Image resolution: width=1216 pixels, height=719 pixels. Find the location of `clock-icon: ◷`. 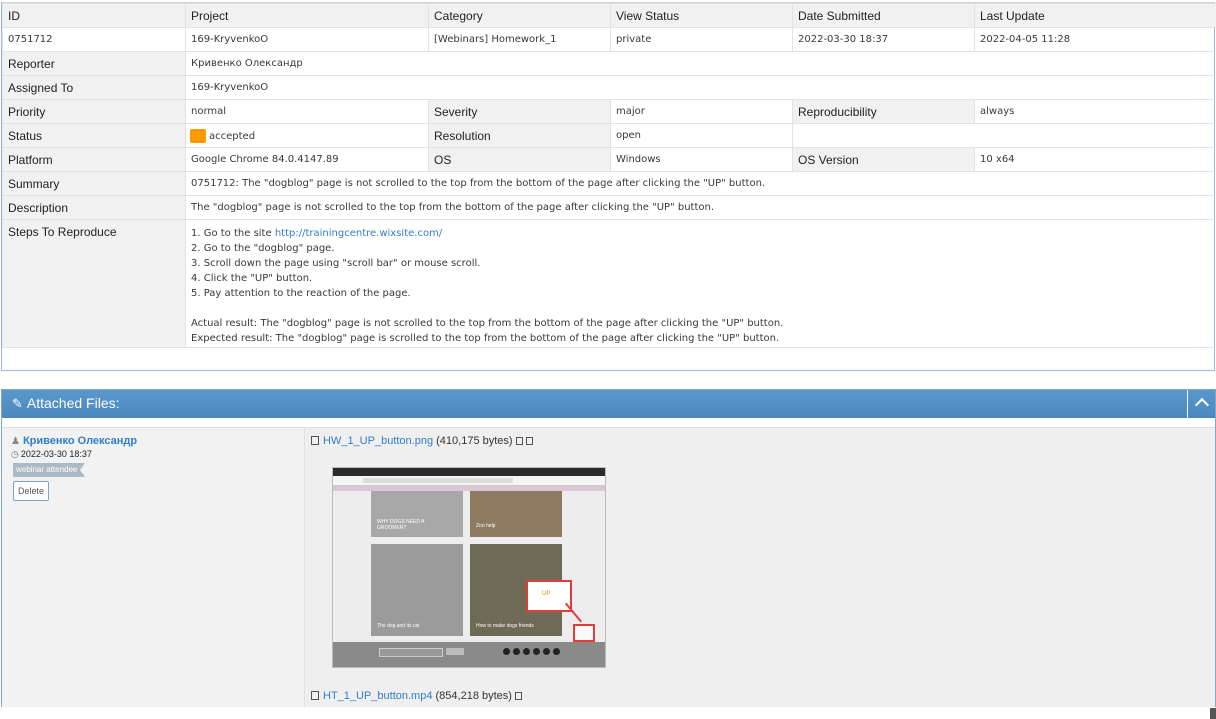

clock-icon: ◷ is located at coordinates (15, 454).